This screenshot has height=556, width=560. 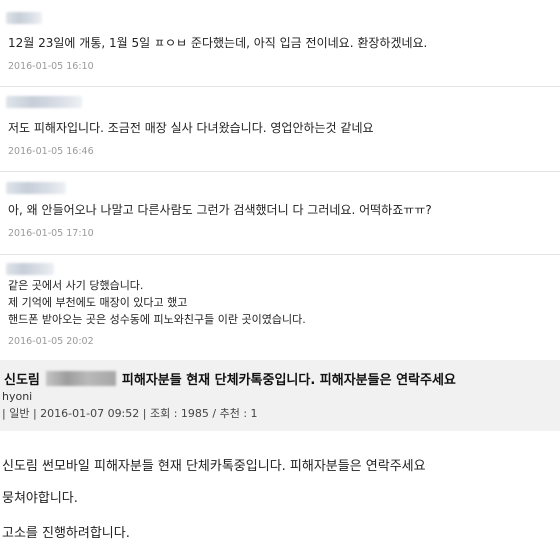 What do you see at coordinates (51, 66) in the screenshot?
I see `comment-date: 2016-01-05 16:10` at bounding box center [51, 66].